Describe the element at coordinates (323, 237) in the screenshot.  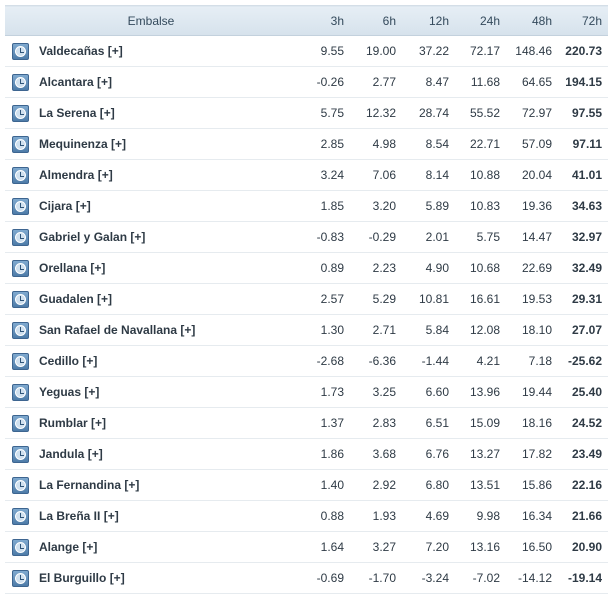
I see `value-3h: -0.83` at that location.